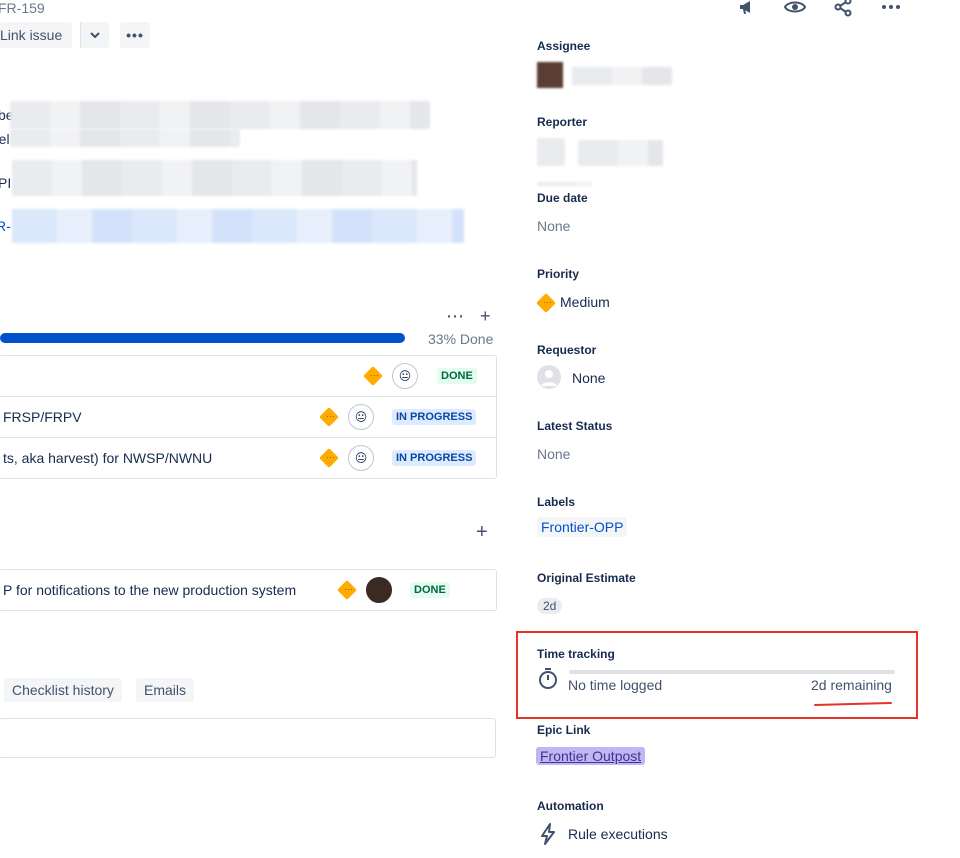 The height and width of the screenshot is (858, 960). Describe the element at coordinates (202, 338) in the screenshot. I see `child-progress-bar` at that location.